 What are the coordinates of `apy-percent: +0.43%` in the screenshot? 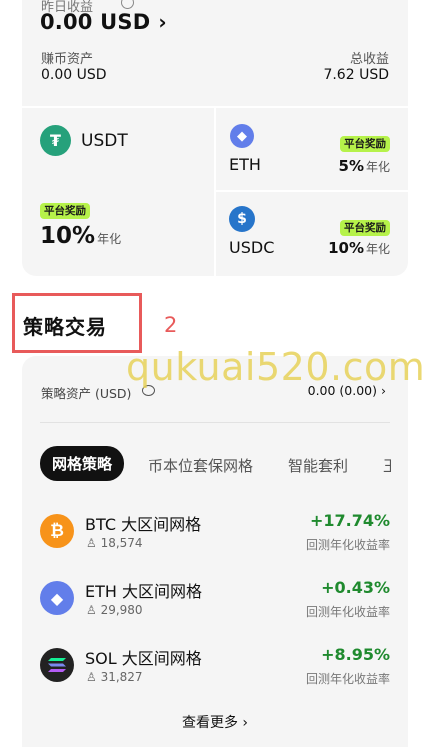 It's located at (355, 587).